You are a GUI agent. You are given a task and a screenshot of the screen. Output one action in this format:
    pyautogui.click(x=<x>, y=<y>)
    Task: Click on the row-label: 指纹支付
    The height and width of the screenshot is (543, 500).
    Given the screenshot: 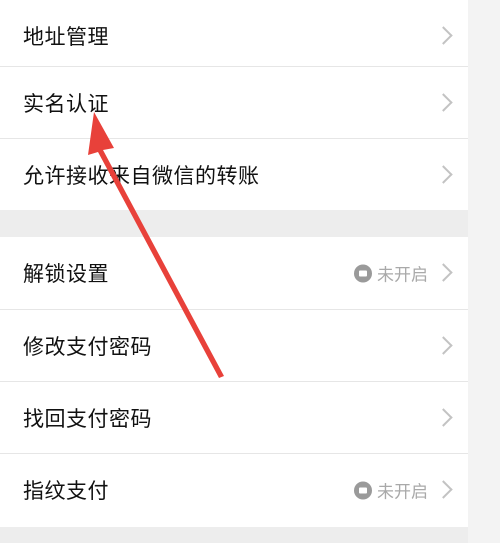 What is the action you would take?
    pyautogui.click(x=66, y=491)
    